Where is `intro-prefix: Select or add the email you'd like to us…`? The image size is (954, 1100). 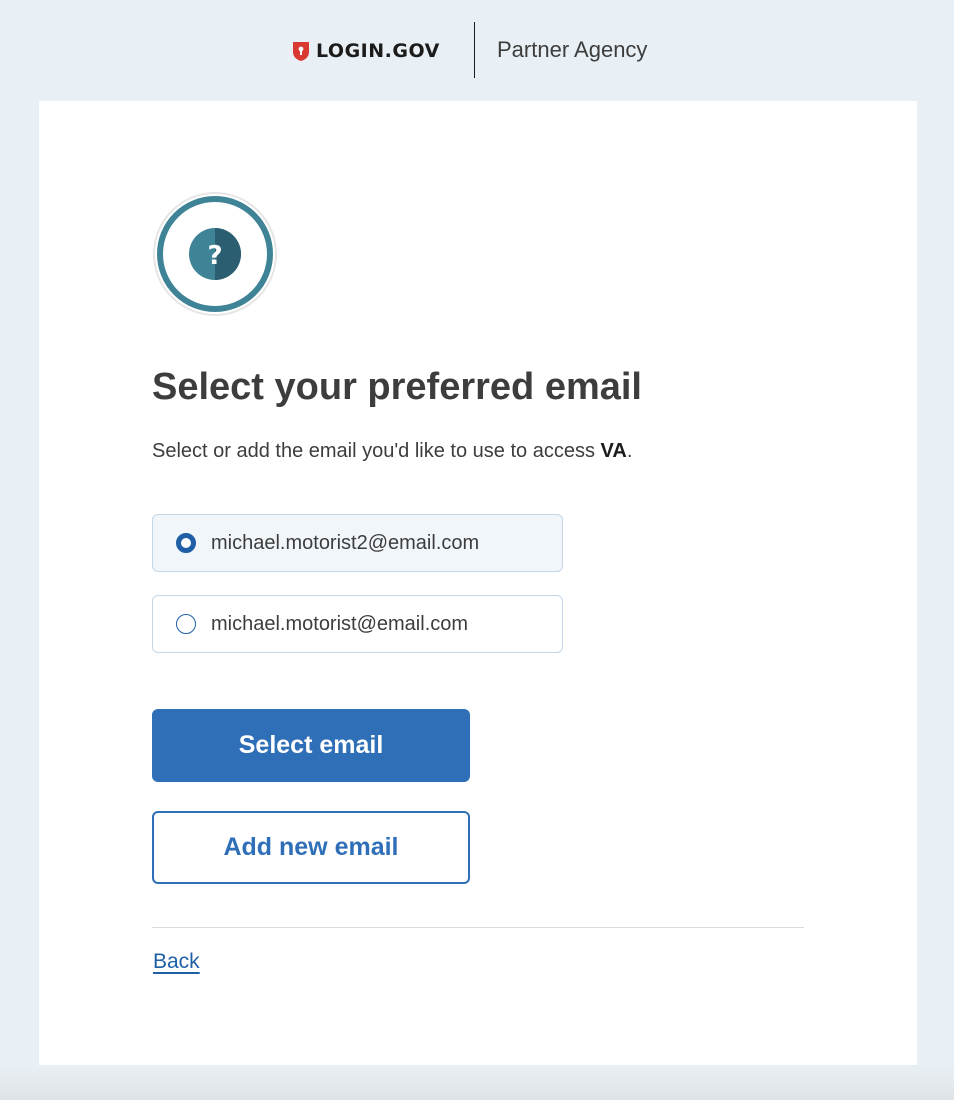
intro-prefix: Select or add the email you'd like to us… is located at coordinates (376, 451).